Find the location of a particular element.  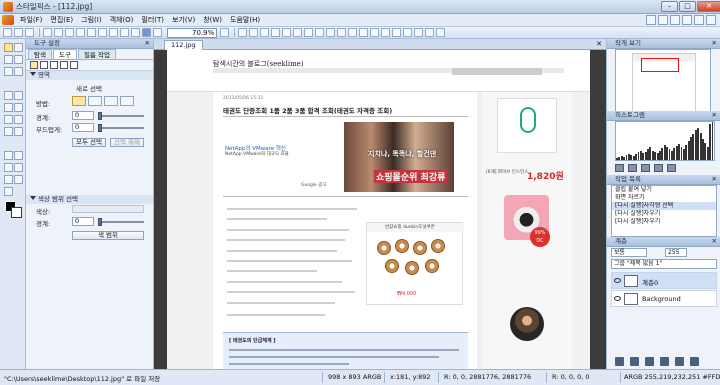

guide-icon is located at coordinates (363, 32).